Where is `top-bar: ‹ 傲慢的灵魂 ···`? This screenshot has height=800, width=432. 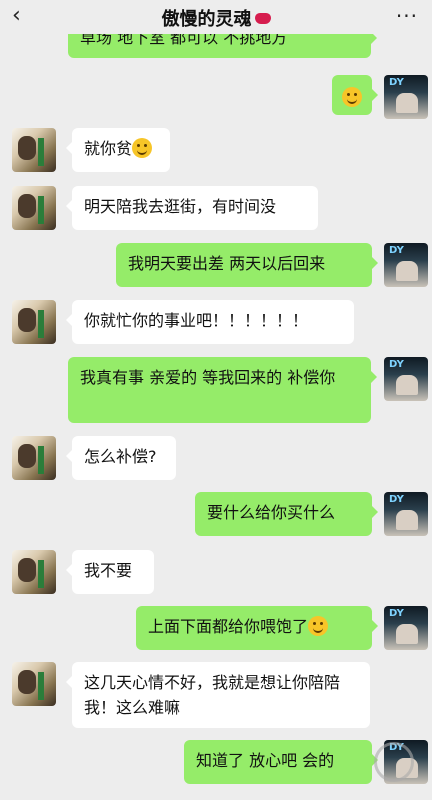 top-bar: ‹ 傲慢的灵魂 ··· is located at coordinates (216, 17).